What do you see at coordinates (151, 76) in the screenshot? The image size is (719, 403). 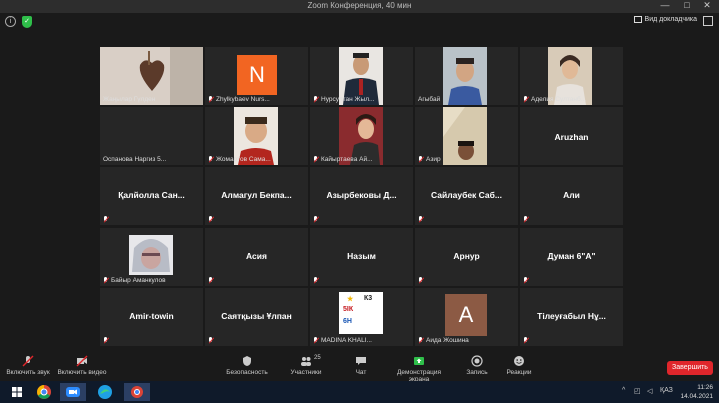 I see `participant-tile: Жаңылар Гүлден` at bounding box center [151, 76].